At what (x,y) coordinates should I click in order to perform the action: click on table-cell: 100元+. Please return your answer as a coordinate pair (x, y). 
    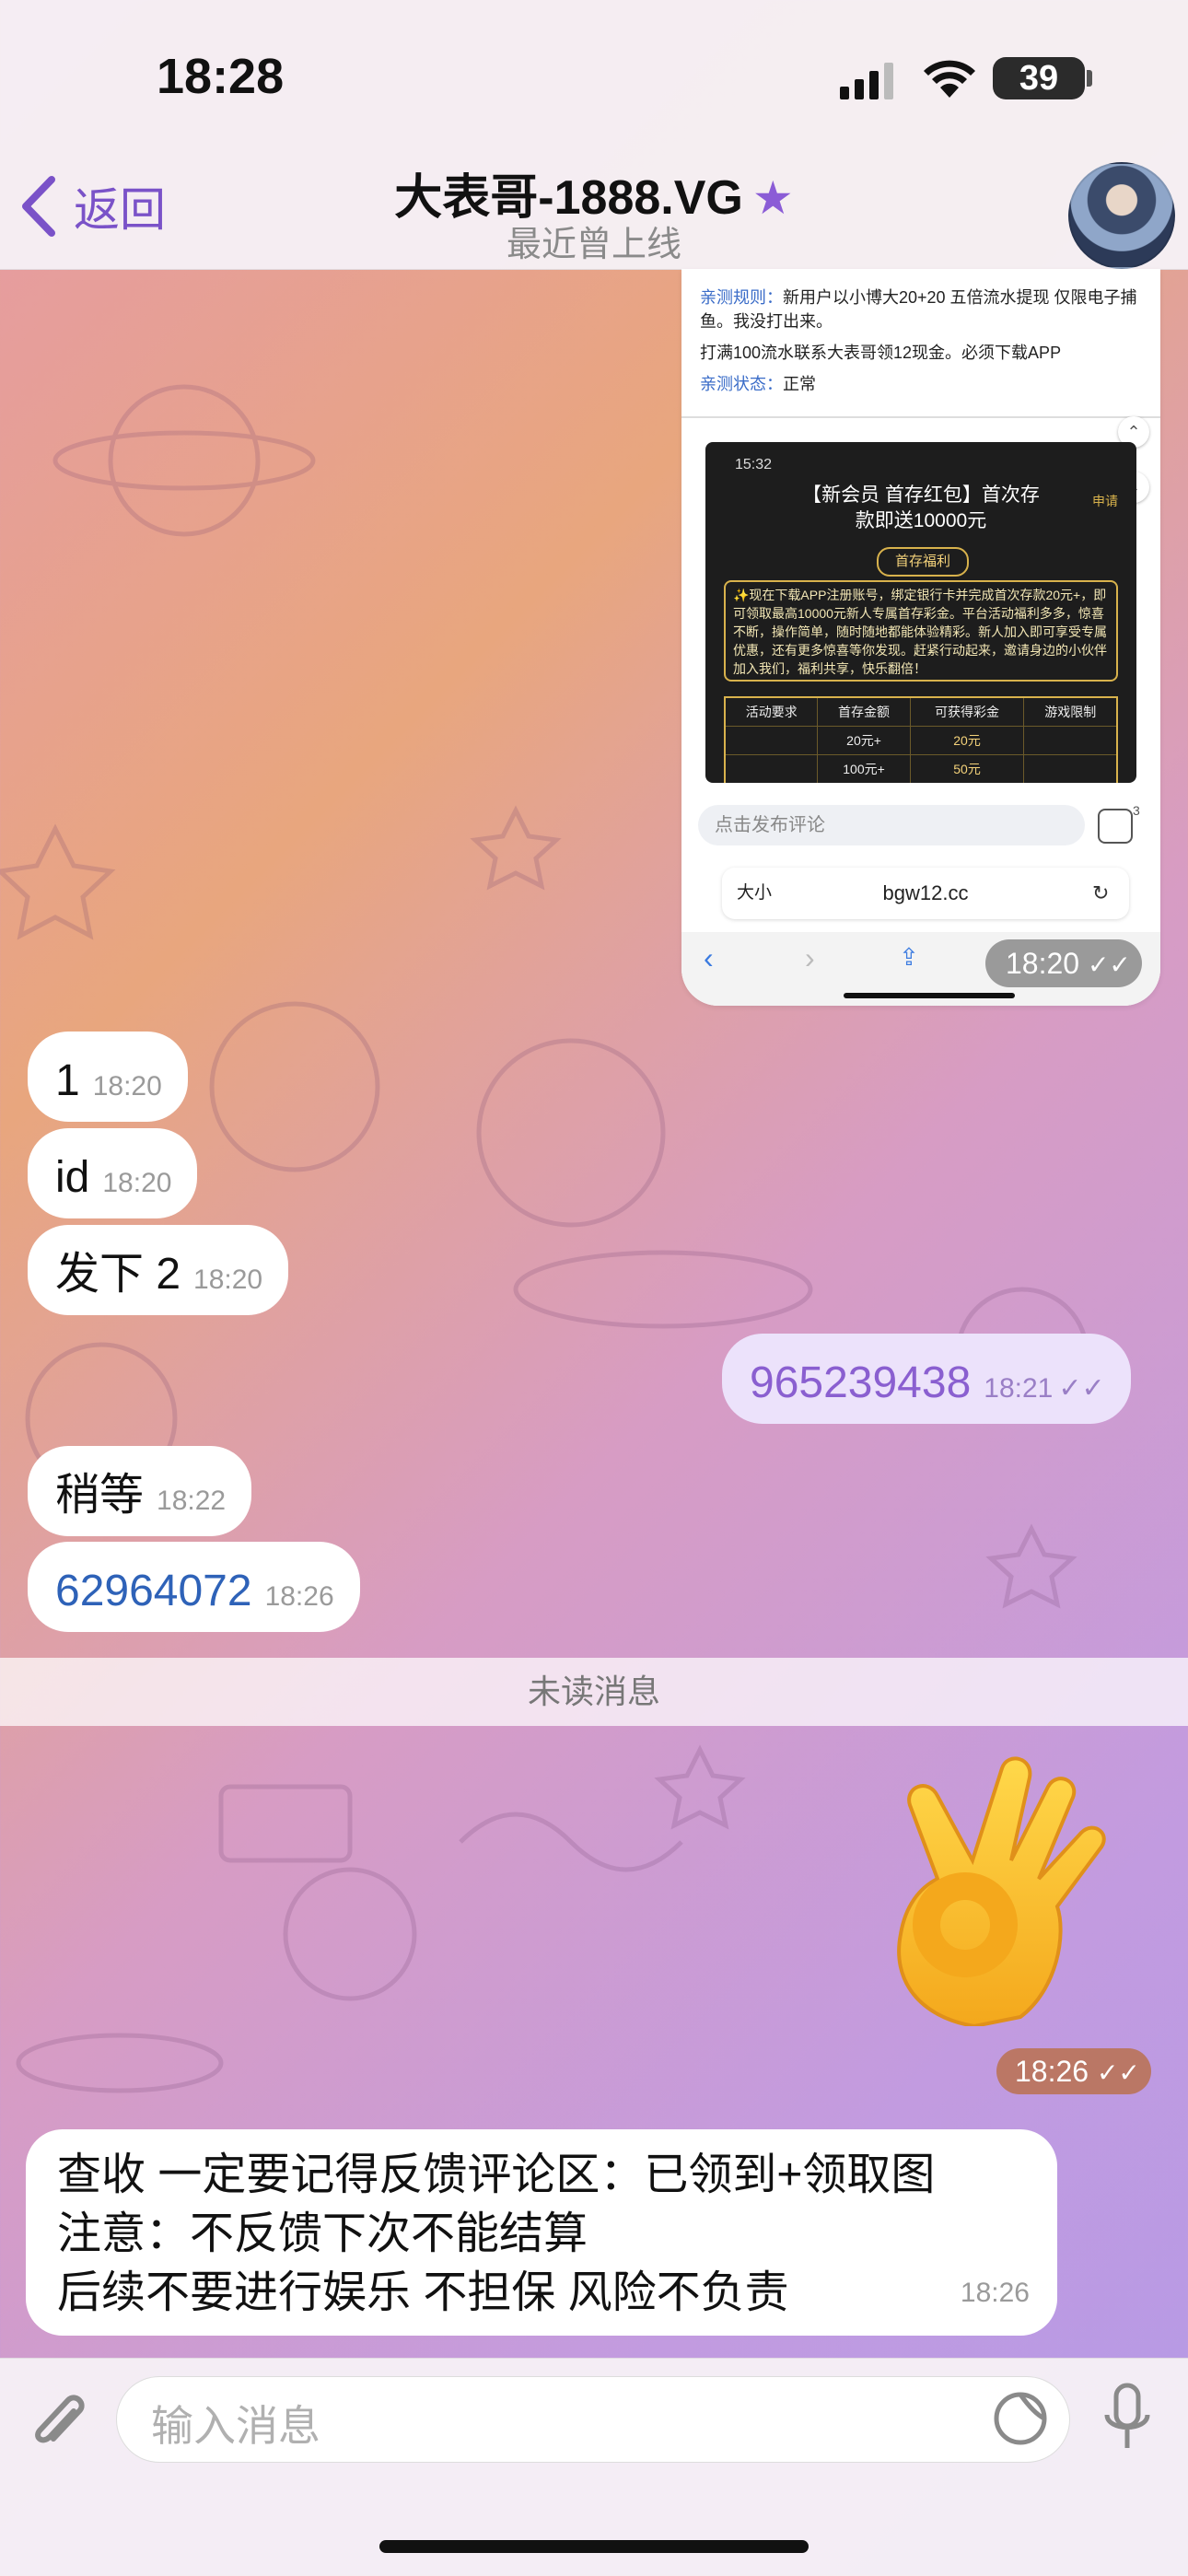
    Looking at the image, I should click on (864, 768).